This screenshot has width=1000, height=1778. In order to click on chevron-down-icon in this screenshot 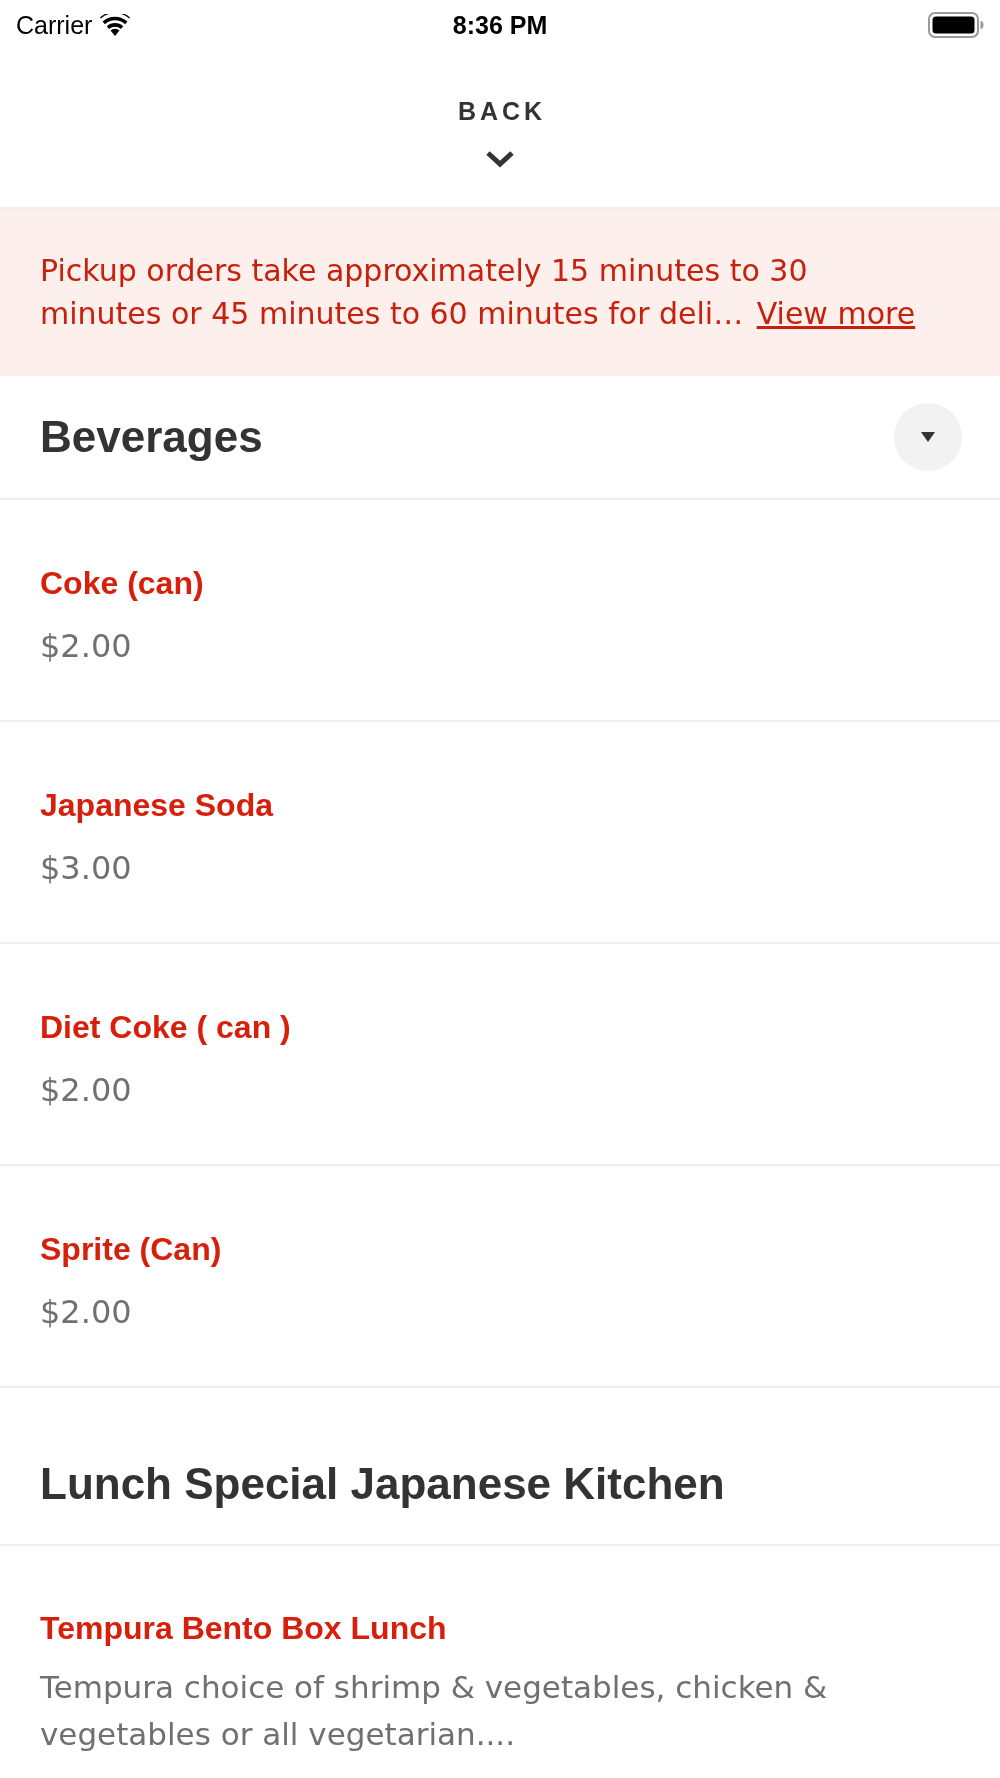, I will do `click(500, 159)`.